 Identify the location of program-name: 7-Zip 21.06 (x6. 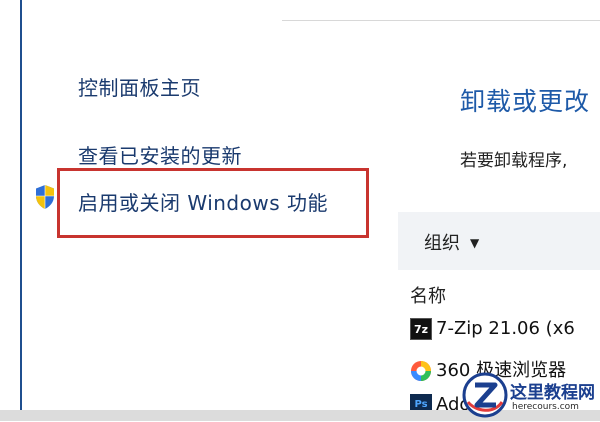
(505, 328).